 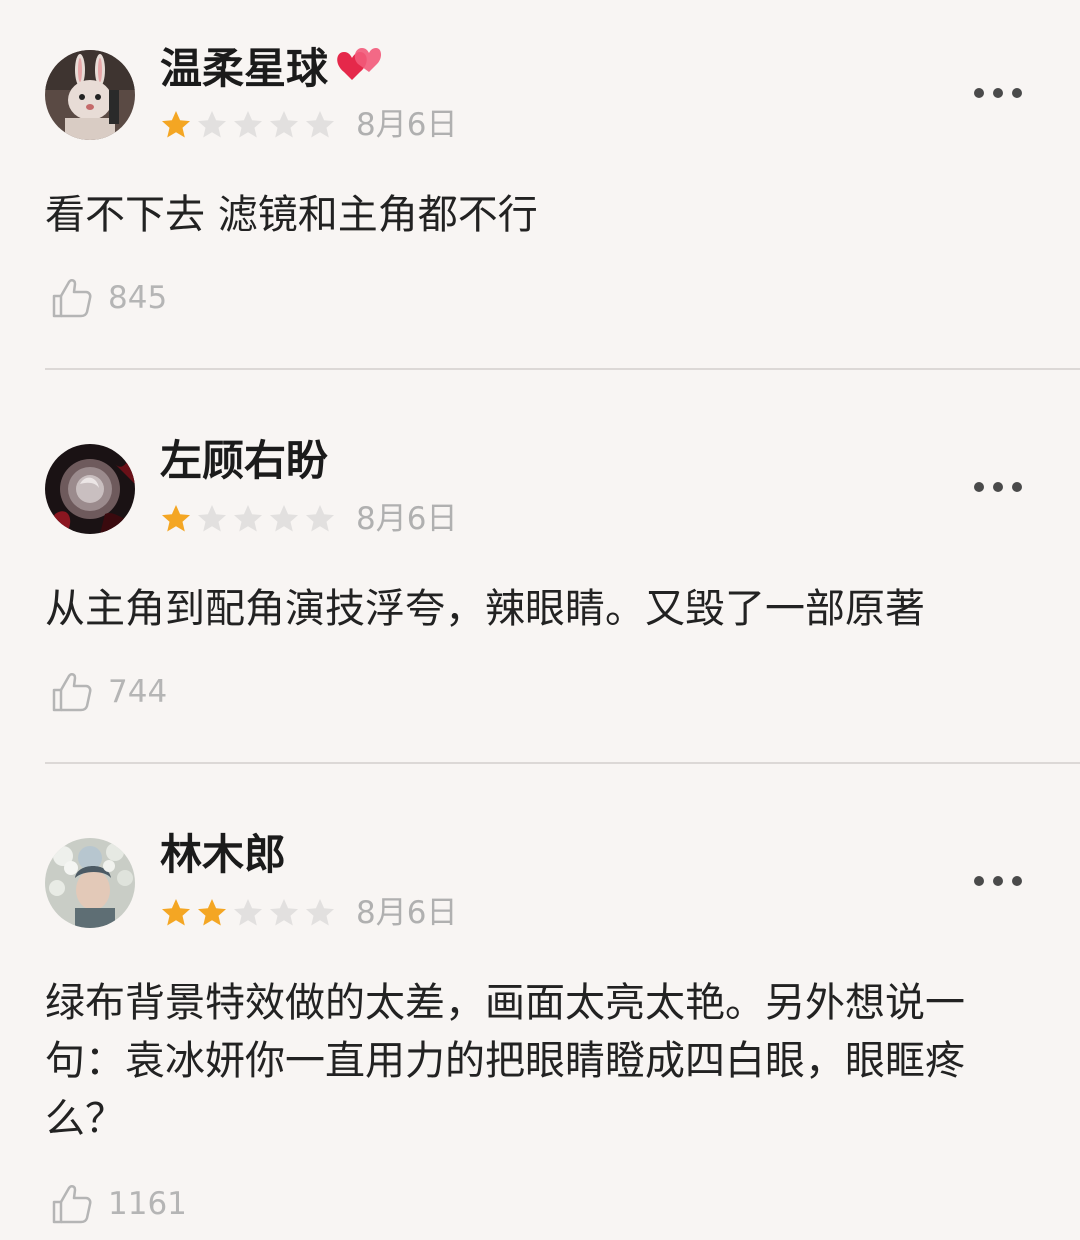 What do you see at coordinates (291, 215) in the screenshot?
I see `review-text: 看不下去 滤镜和主角都不行` at bounding box center [291, 215].